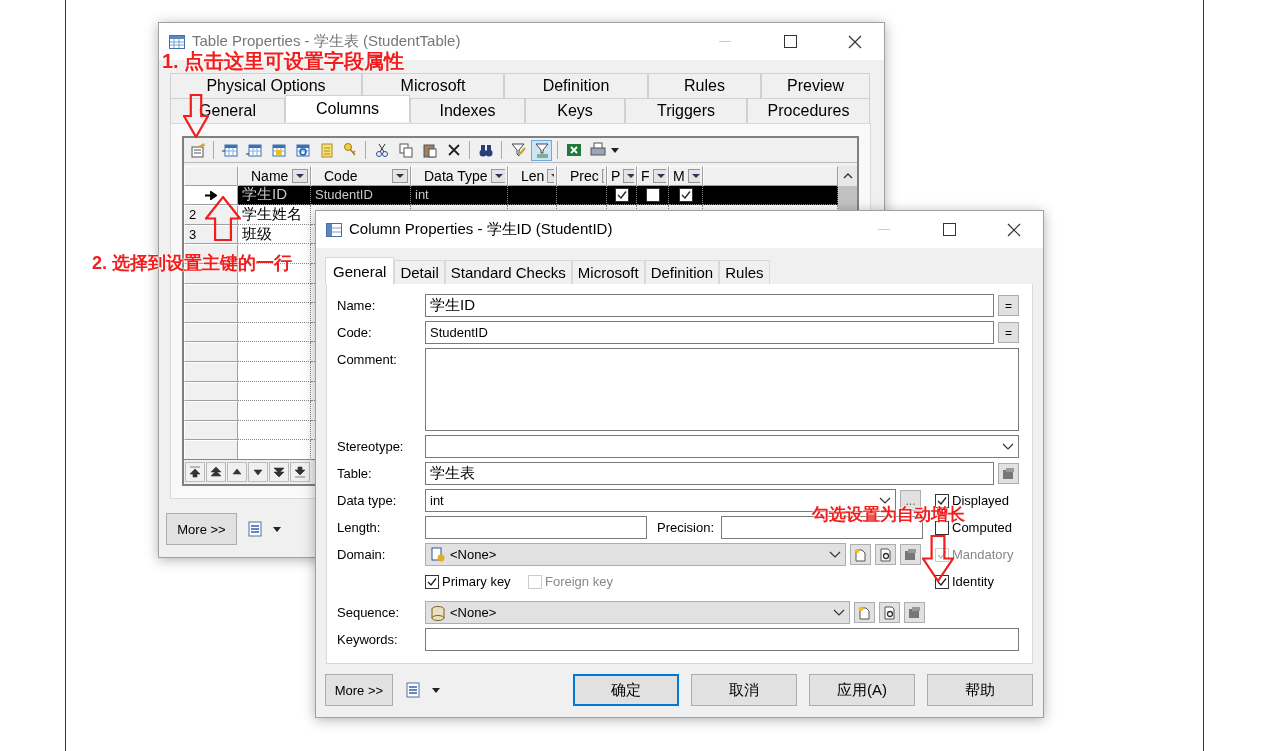  I want to click on tab: General, so click(360, 270).